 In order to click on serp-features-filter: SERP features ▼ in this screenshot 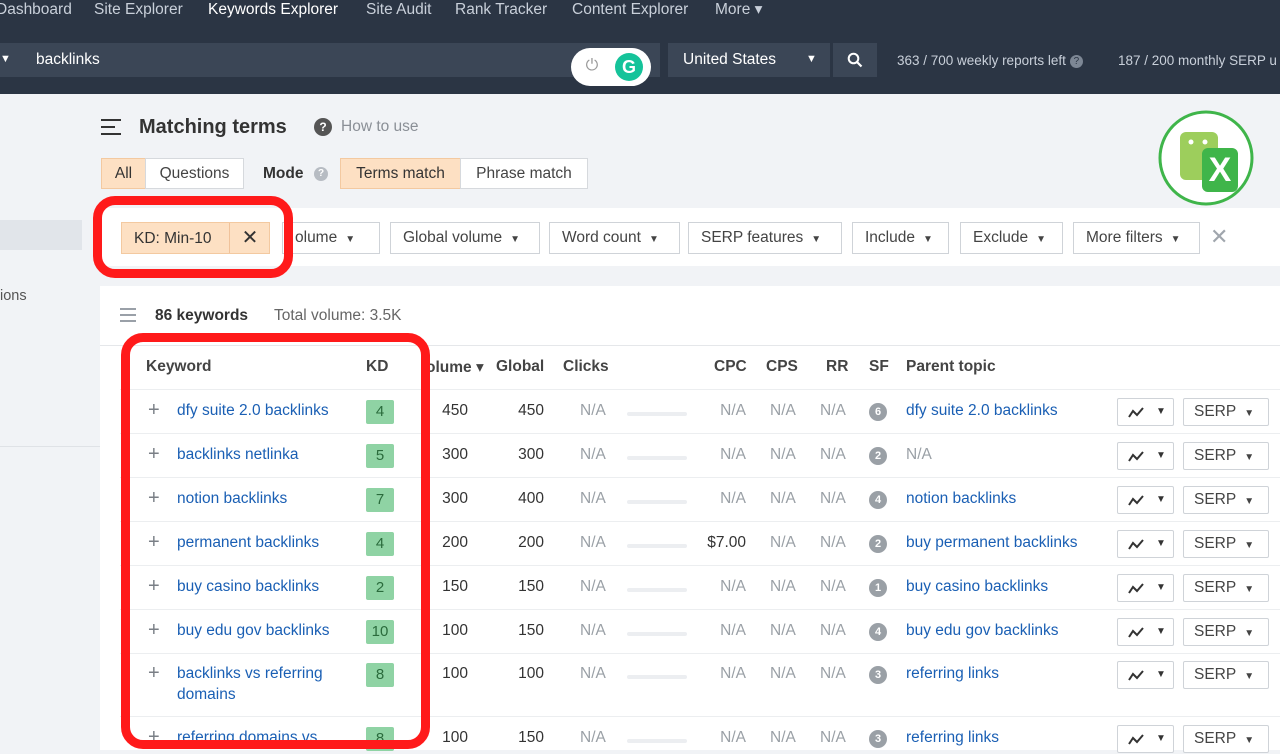, I will do `click(765, 238)`.